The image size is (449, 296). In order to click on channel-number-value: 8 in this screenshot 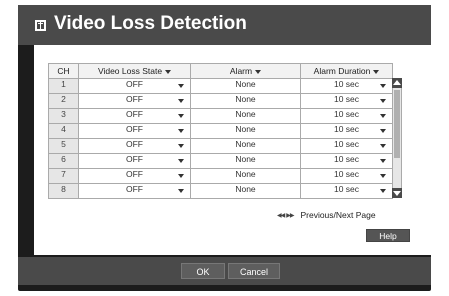, I will do `click(63, 189)`.